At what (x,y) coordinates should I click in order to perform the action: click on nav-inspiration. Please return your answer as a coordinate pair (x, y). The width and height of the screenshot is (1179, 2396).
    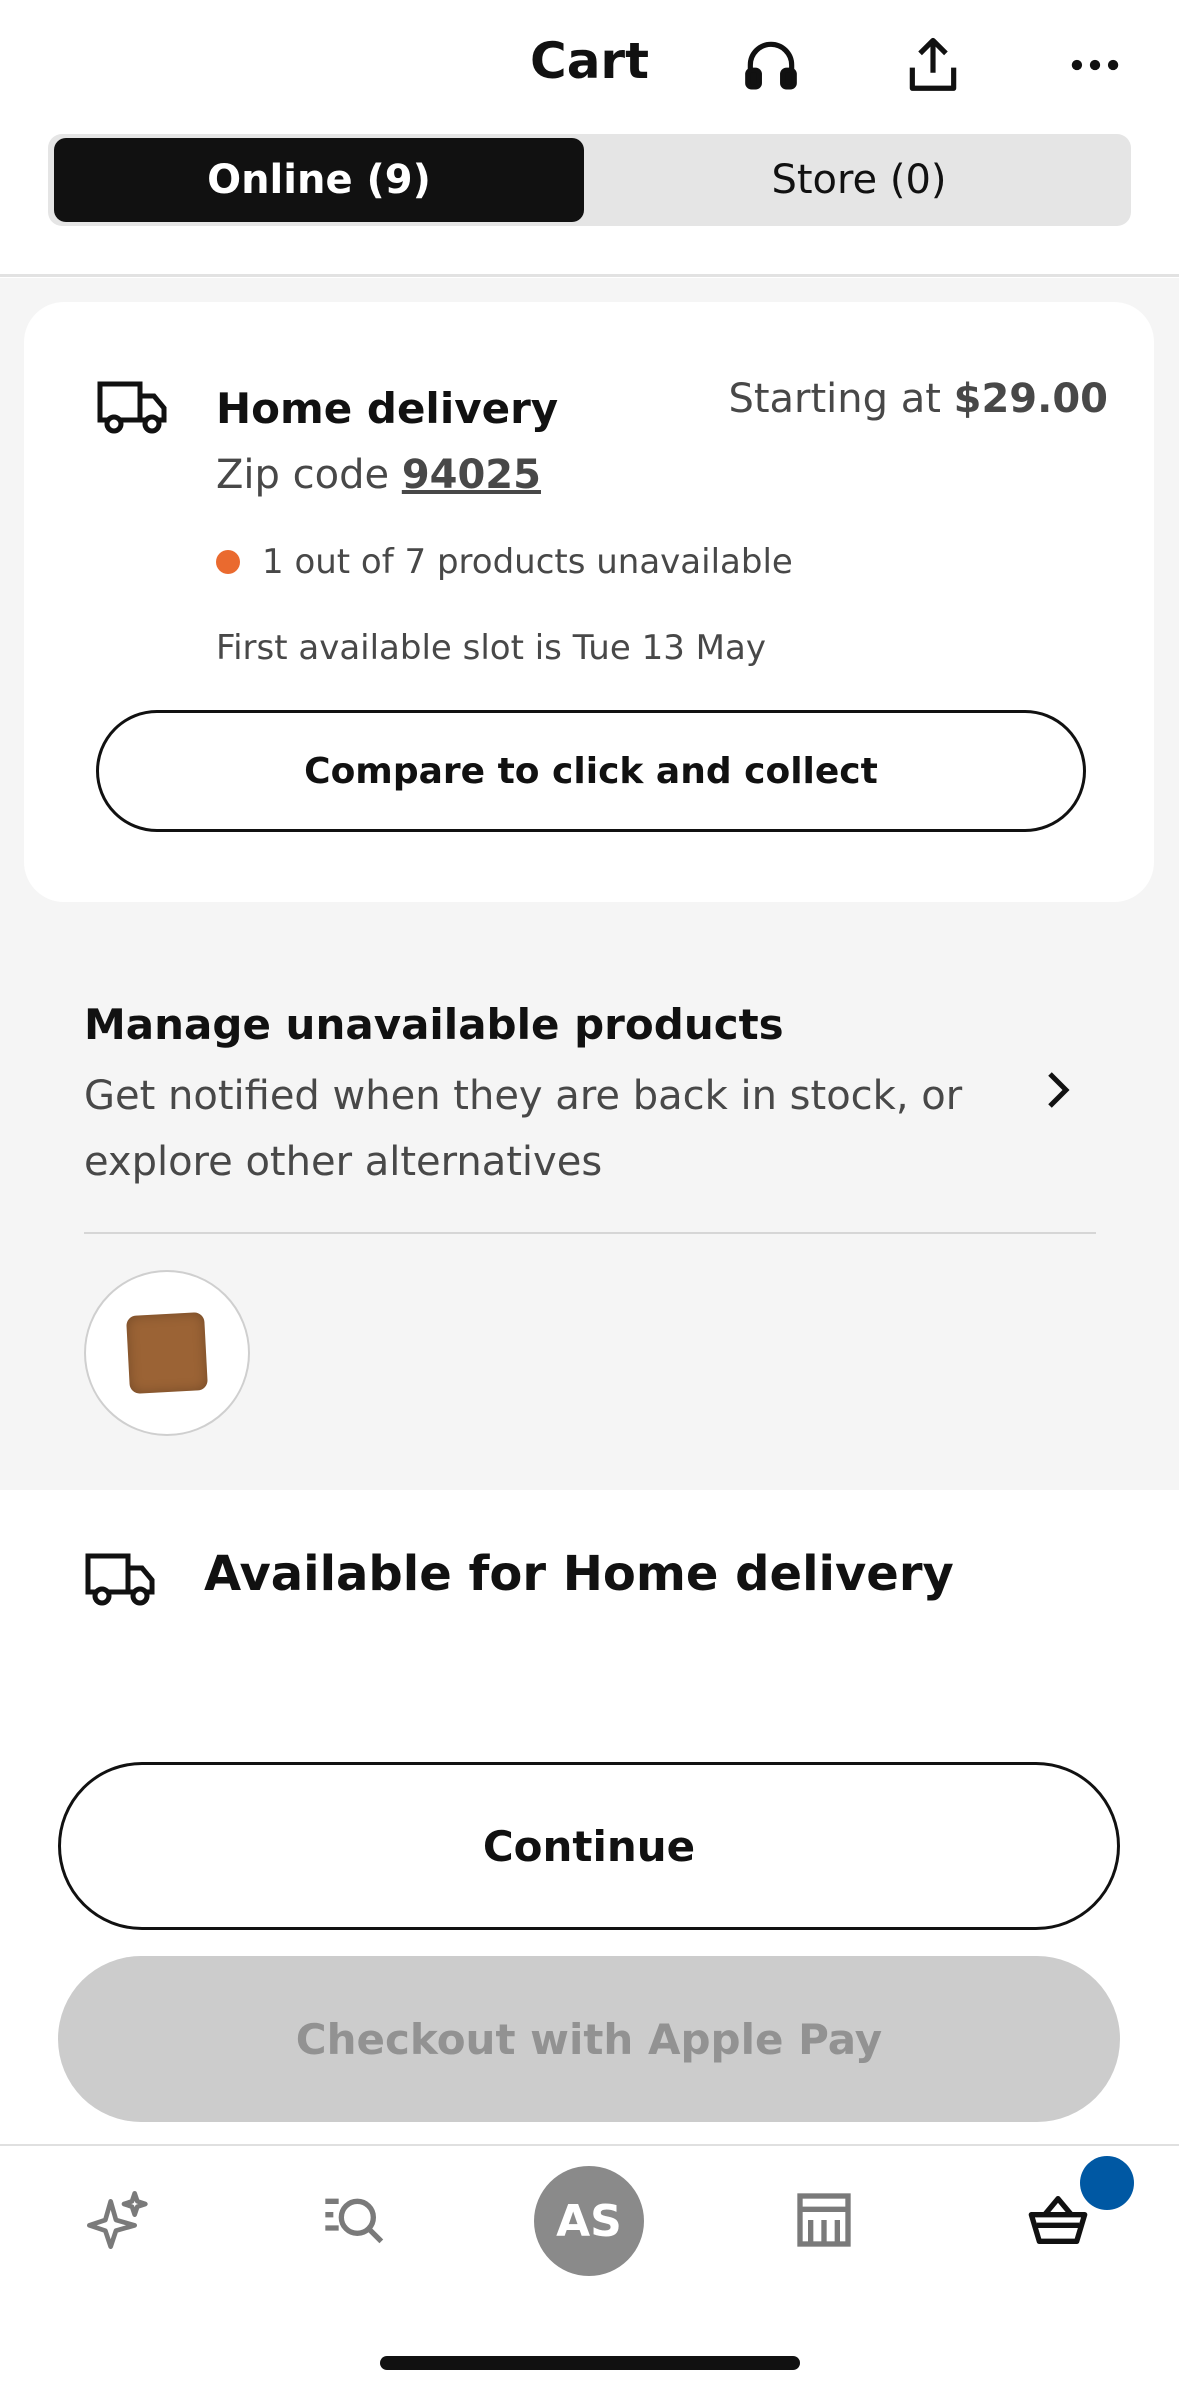
    Looking at the image, I should click on (116, 2220).